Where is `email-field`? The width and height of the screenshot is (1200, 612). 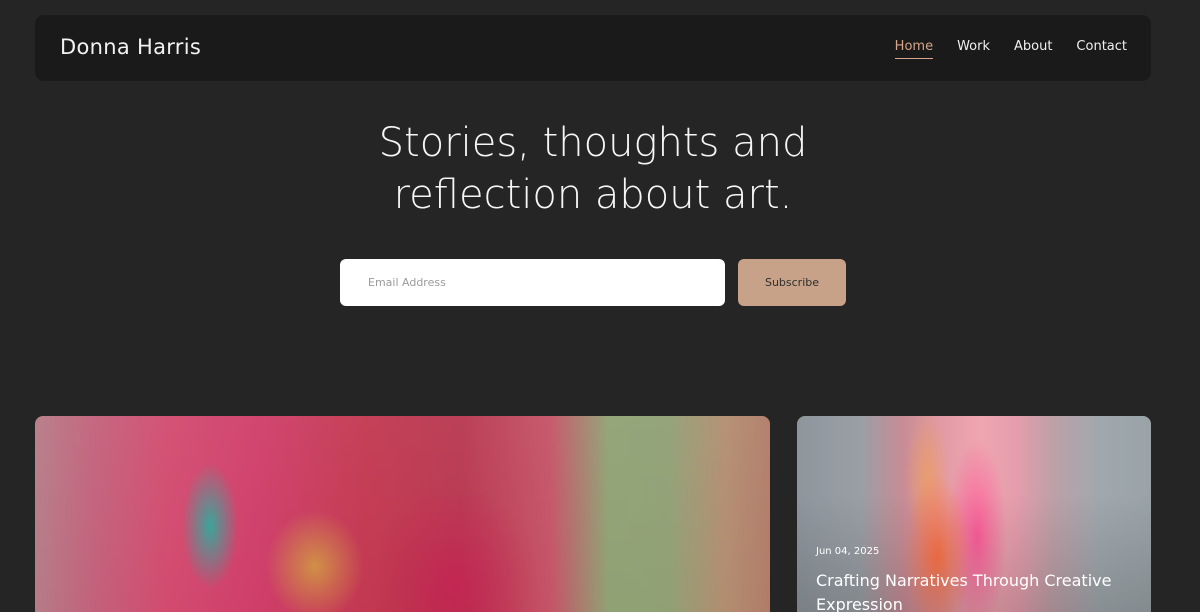
email-field is located at coordinates (532, 282).